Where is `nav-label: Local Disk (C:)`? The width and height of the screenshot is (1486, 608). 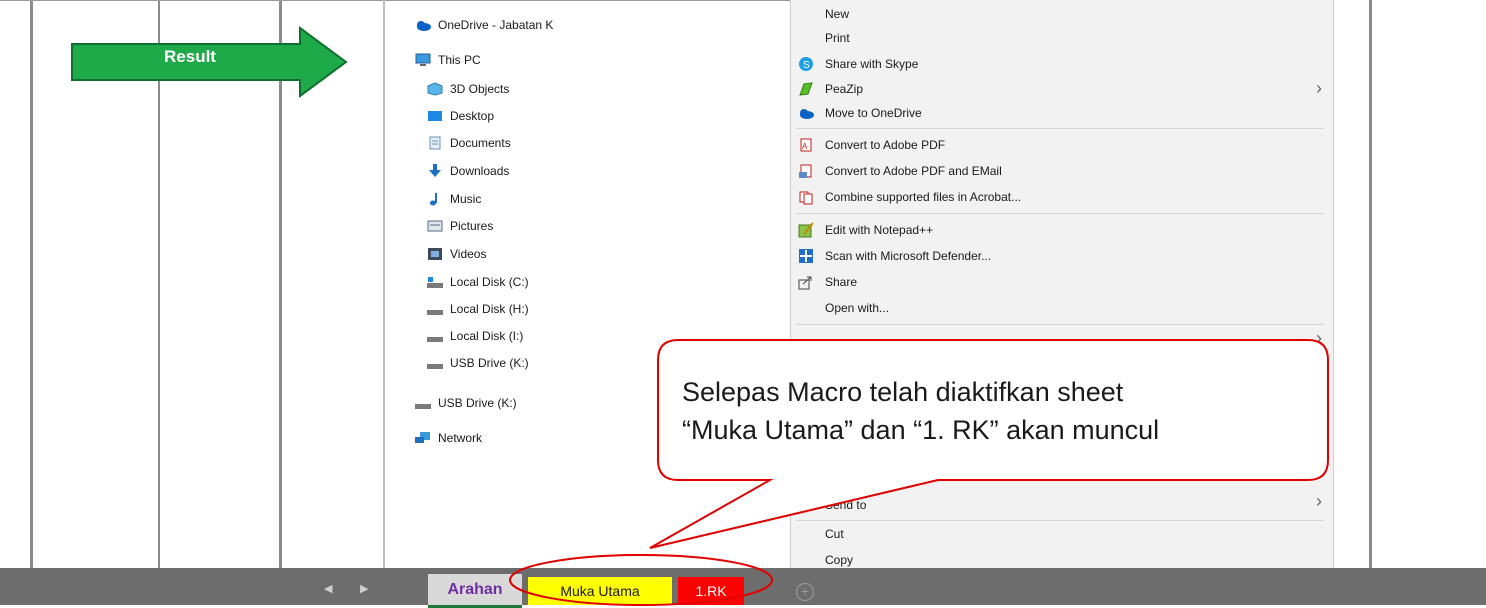 nav-label: Local Disk (C:) is located at coordinates (489, 282).